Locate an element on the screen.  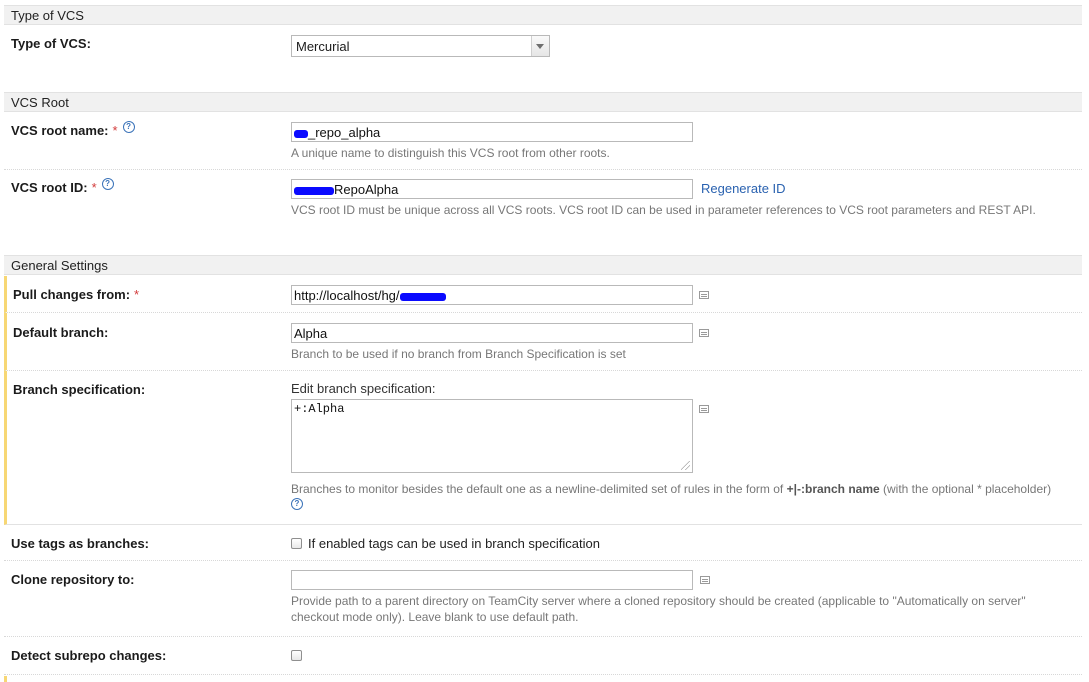
edit-branch-spec-label: Edit branch specification: is located at coordinates (363, 388).